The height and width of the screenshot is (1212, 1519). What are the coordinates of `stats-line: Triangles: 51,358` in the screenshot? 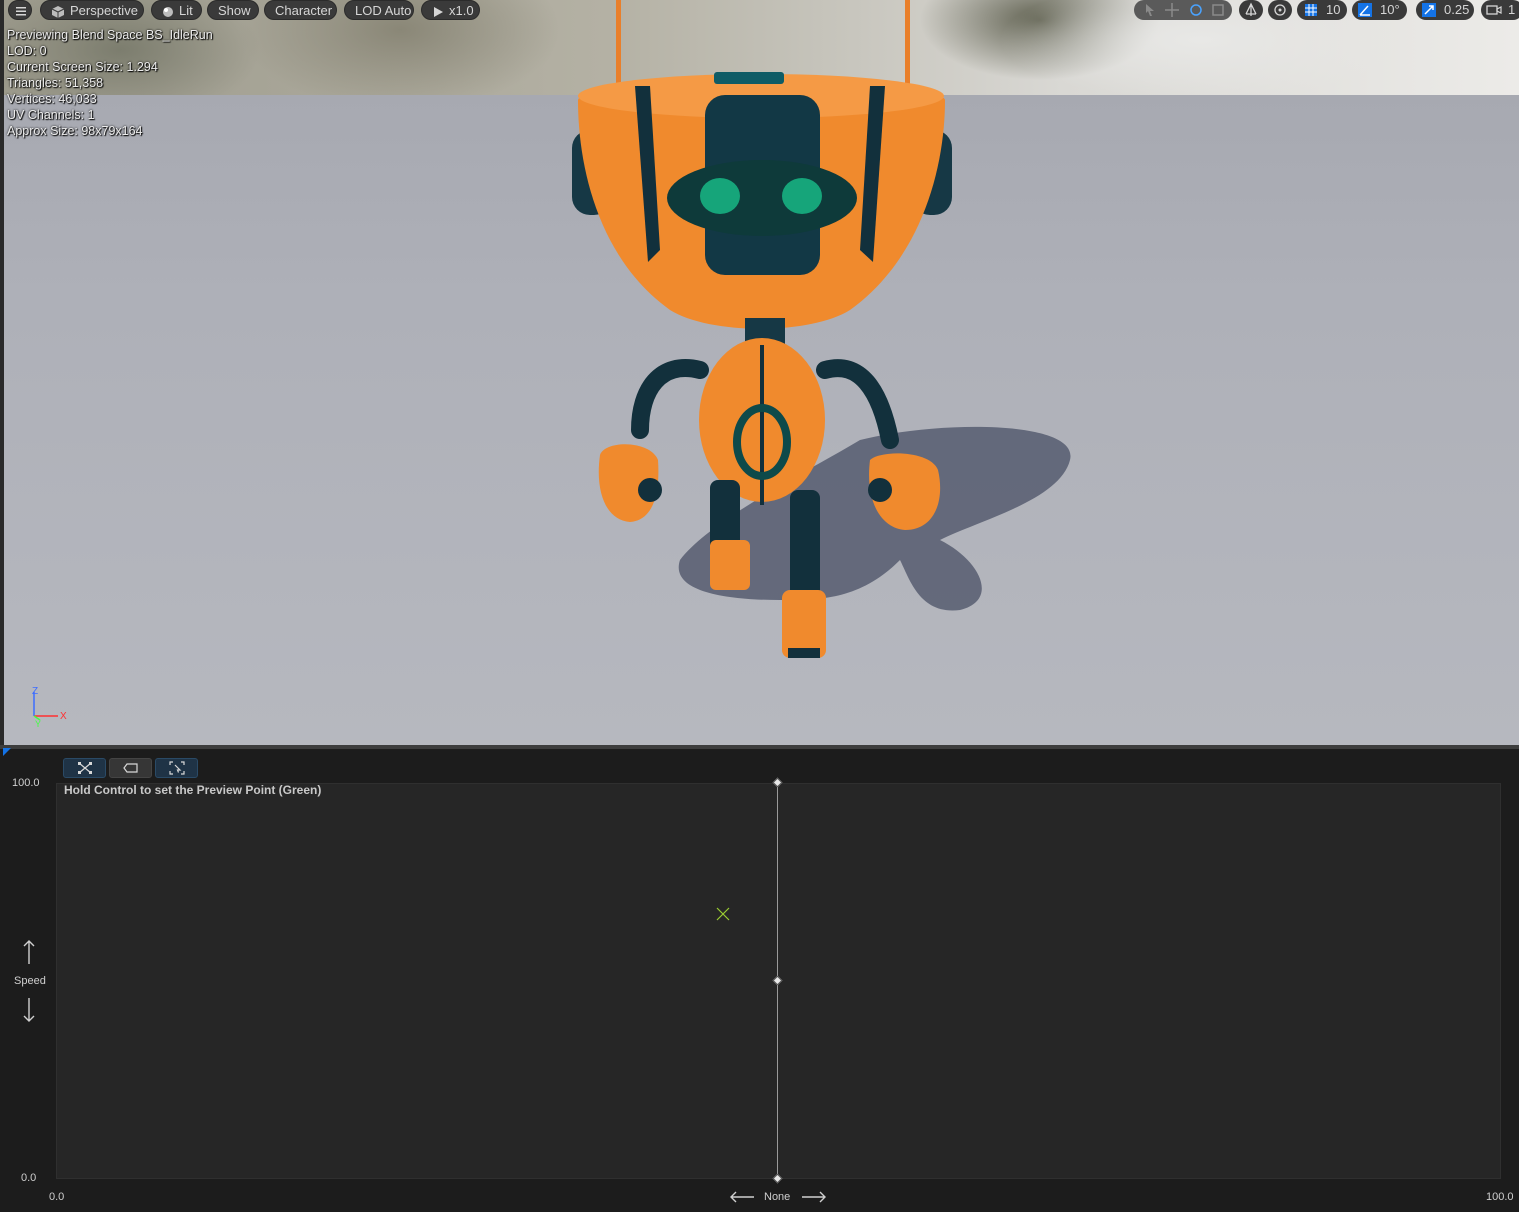 It's located at (55, 83).